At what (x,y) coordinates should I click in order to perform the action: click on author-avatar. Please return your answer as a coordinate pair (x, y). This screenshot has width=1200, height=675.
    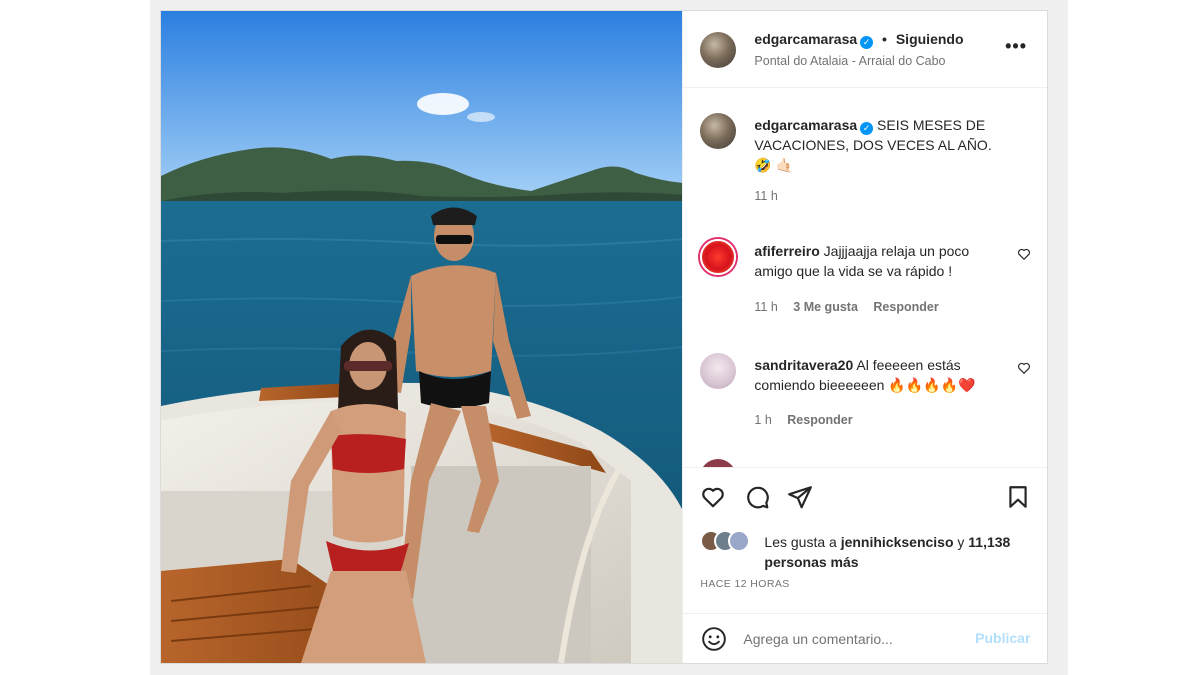
    Looking at the image, I should click on (718, 50).